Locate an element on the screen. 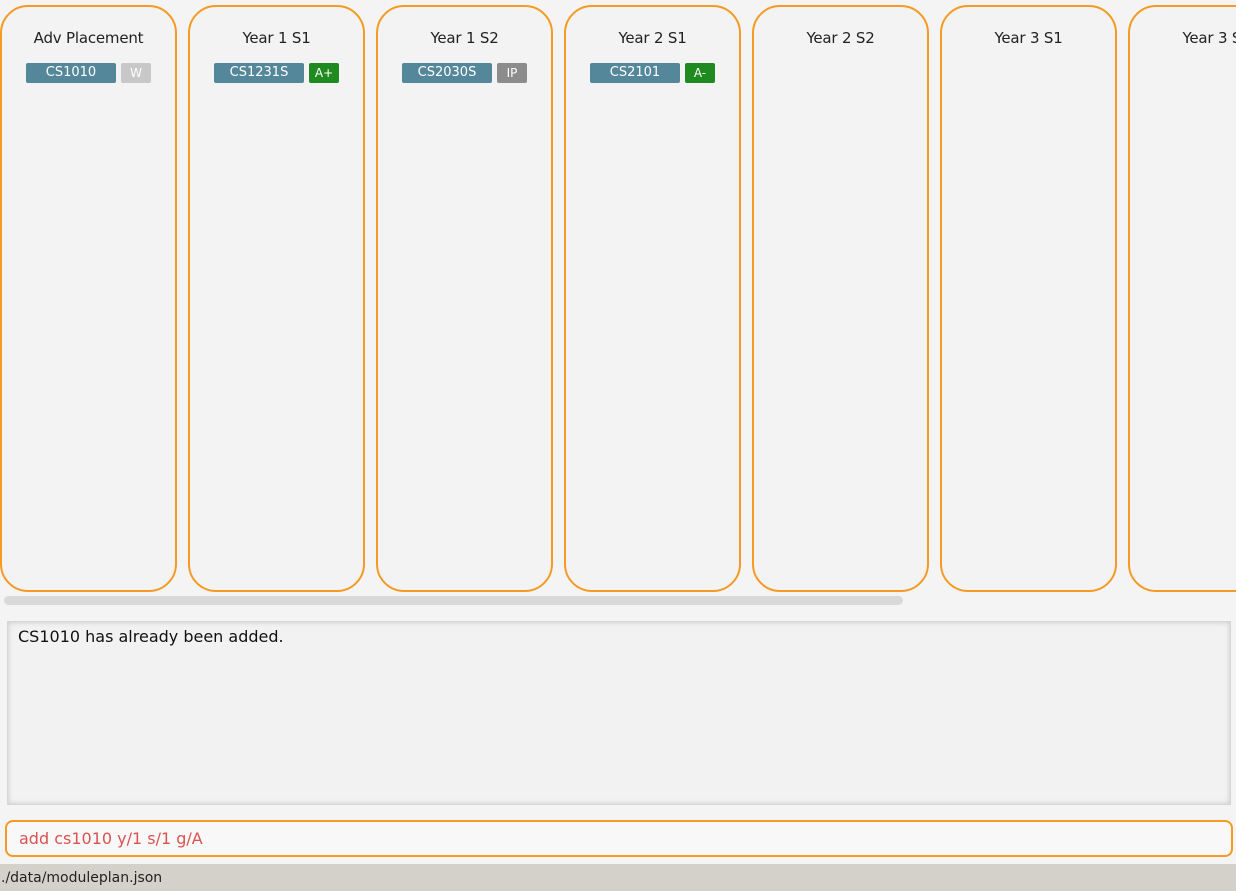  semester-title: Year 1 S1 is located at coordinates (276, 38).